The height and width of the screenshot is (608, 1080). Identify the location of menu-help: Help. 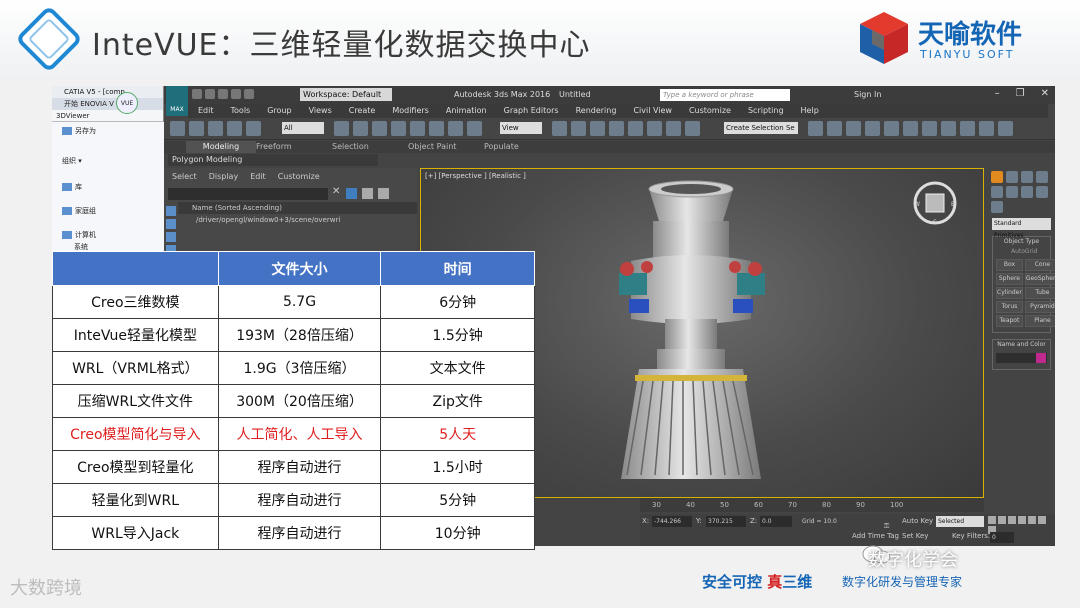
(810, 111).